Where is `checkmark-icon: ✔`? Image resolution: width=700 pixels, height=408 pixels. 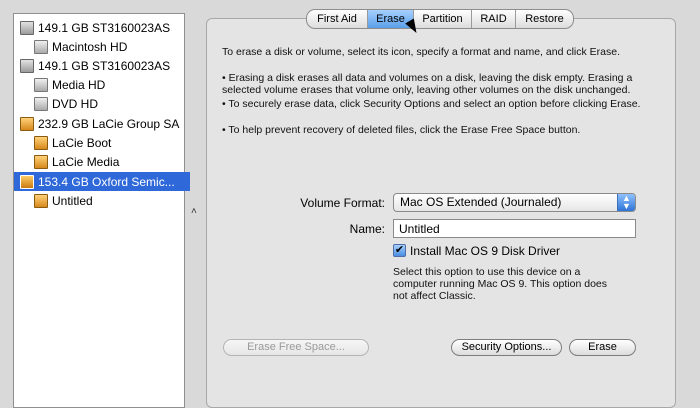 checkmark-icon: ✔ is located at coordinates (399, 250).